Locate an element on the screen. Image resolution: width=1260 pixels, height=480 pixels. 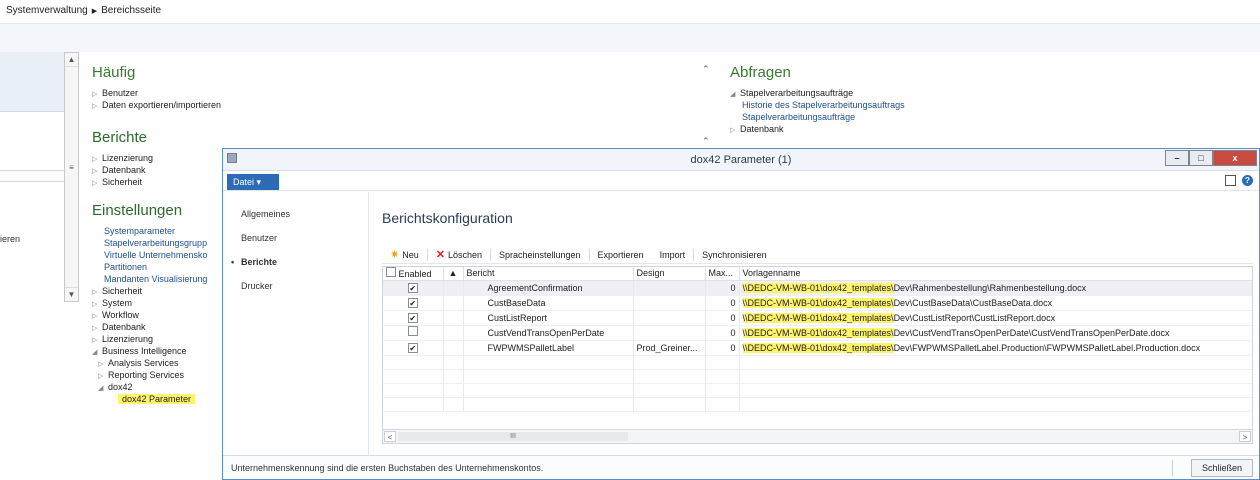
node-system: ▷ System is located at coordinates (156, 303).